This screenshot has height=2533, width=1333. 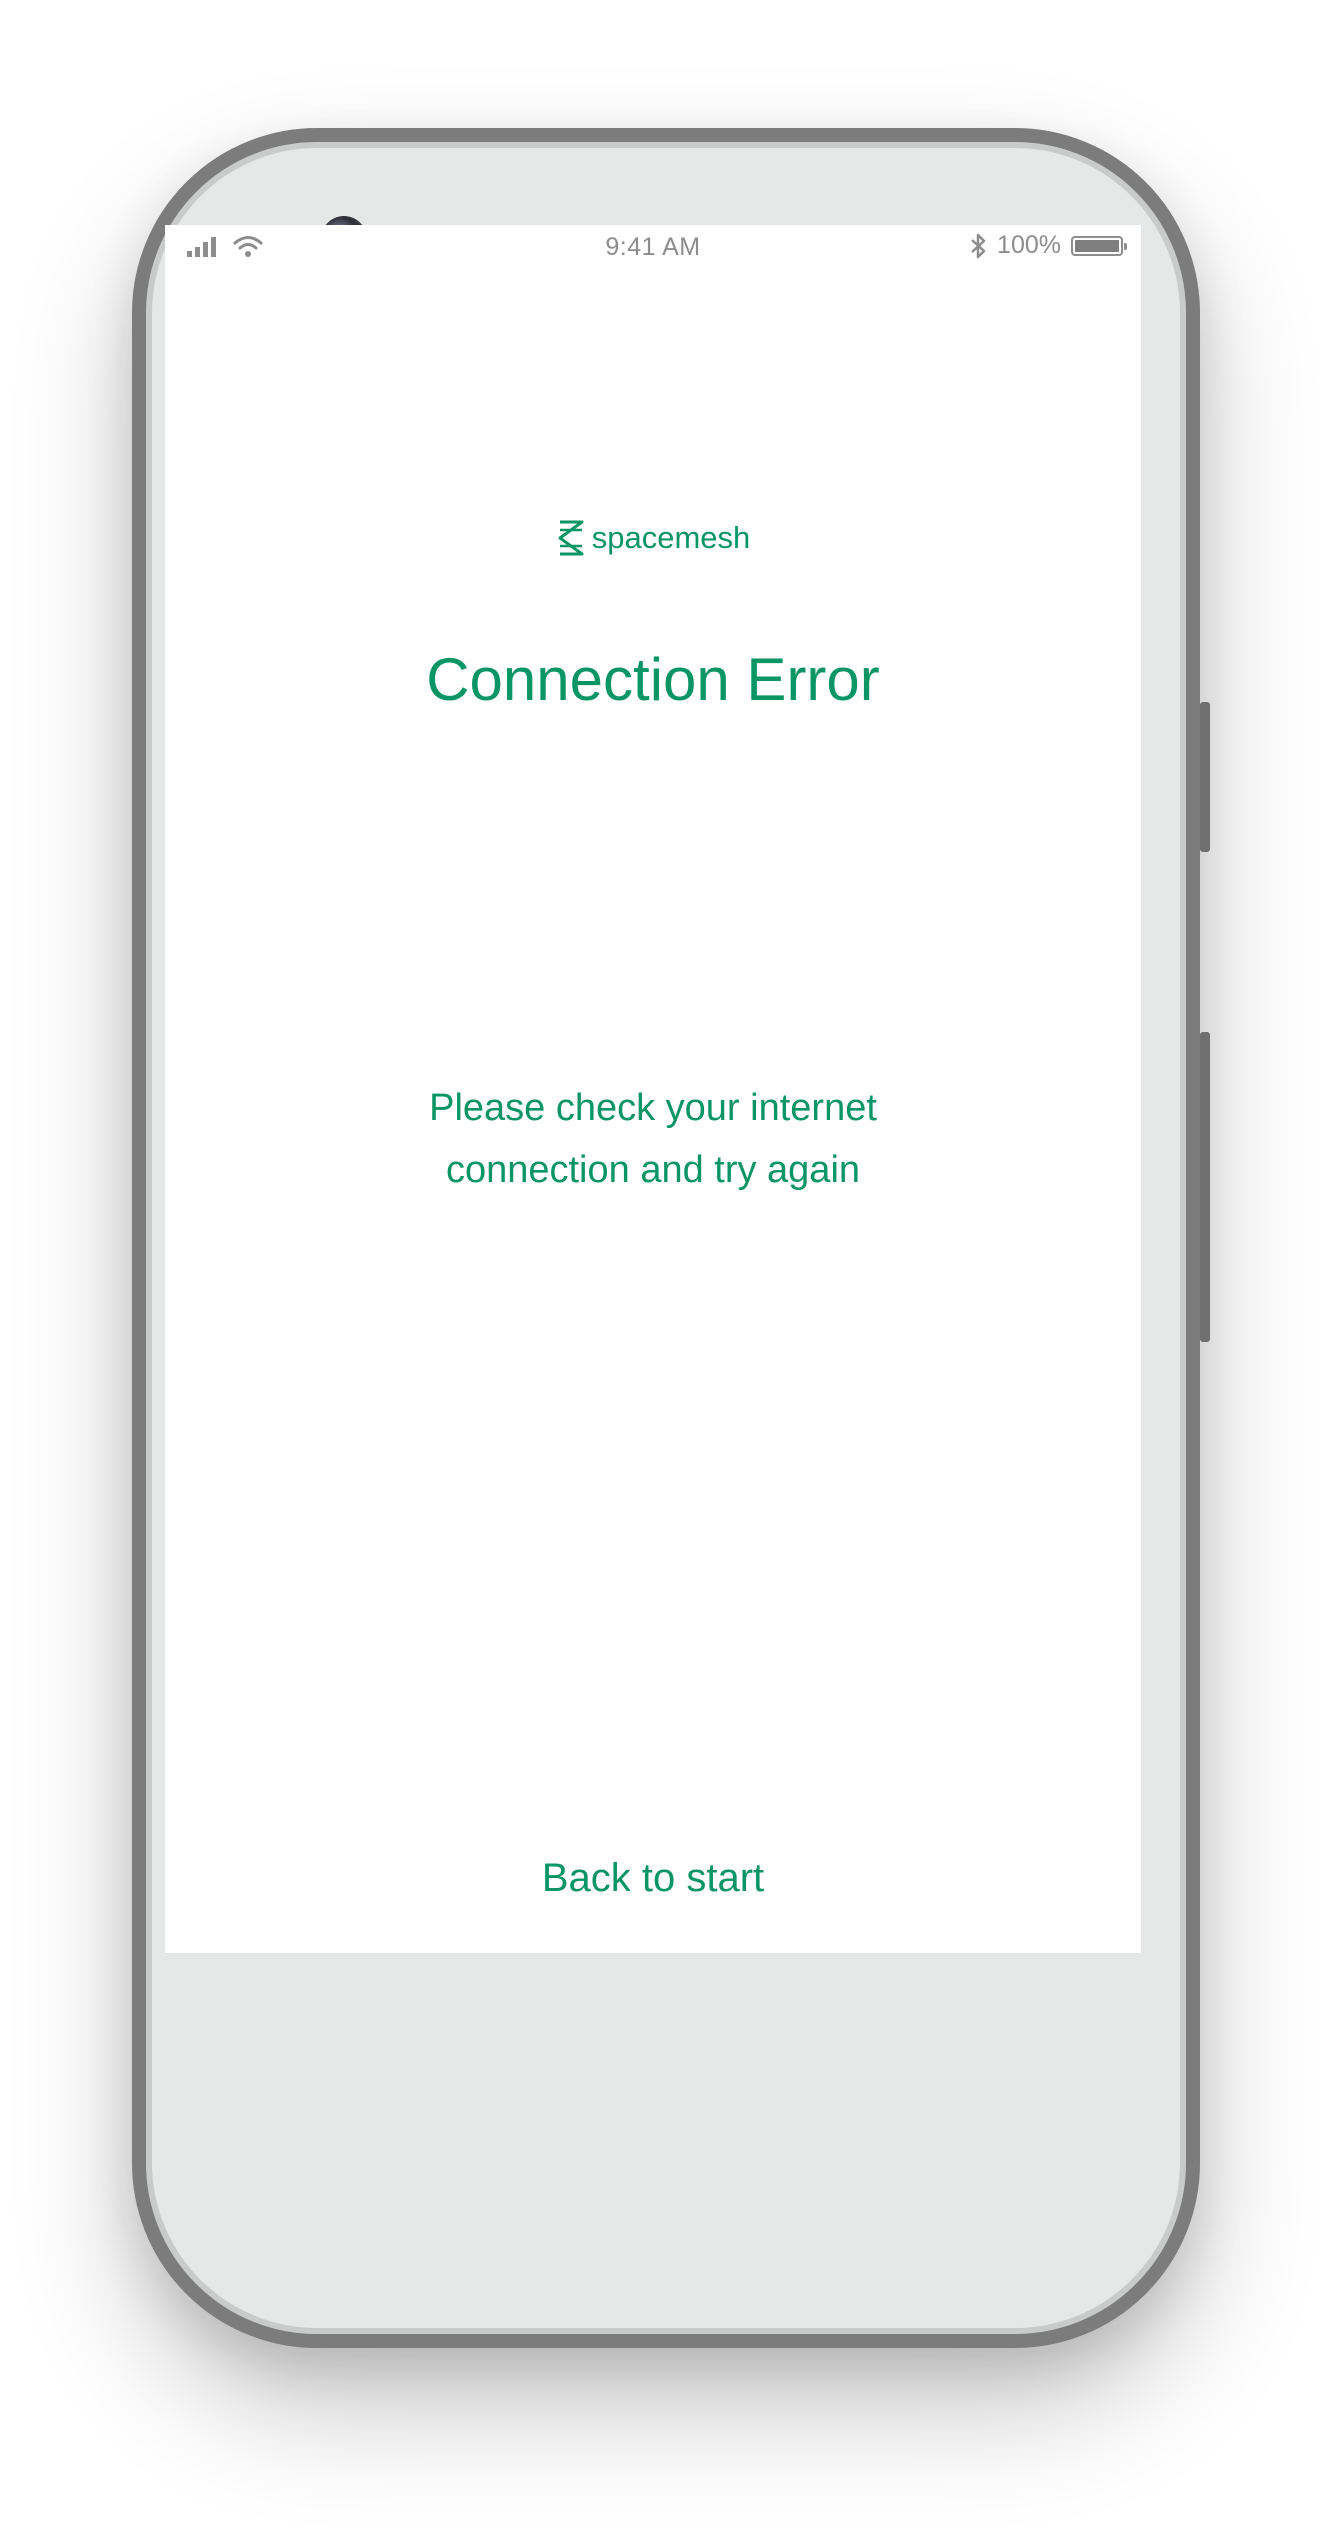 I want to click on error-message-line-1: Please check your internet, so click(x=653, y=1108).